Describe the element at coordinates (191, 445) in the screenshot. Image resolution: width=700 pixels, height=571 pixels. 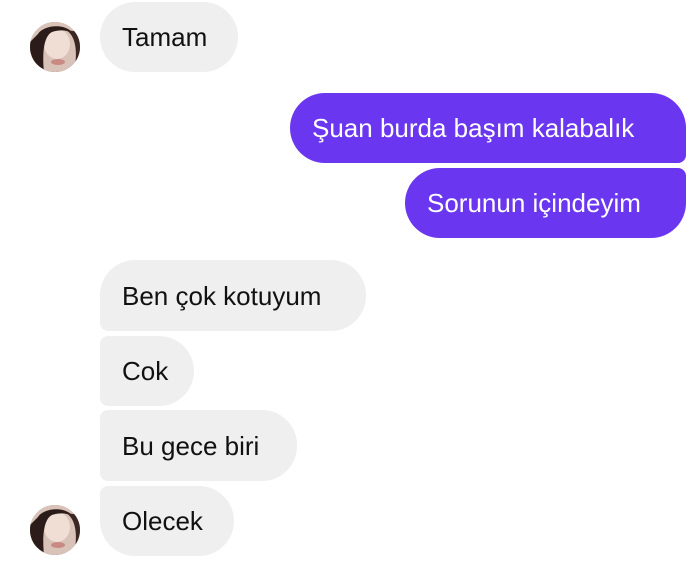
I see `message-text: Bu gece biri` at that location.